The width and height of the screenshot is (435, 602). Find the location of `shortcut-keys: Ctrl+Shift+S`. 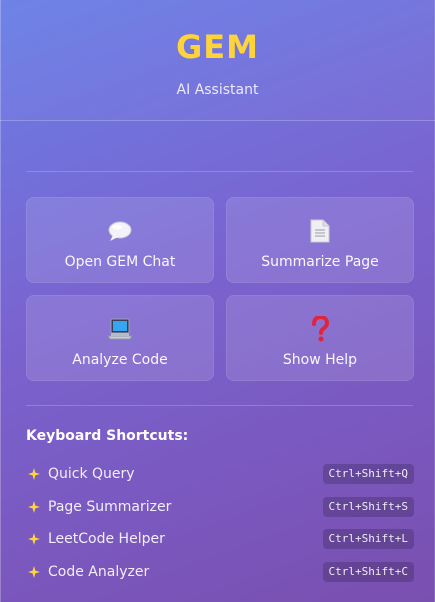

shortcut-keys: Ctrl+Shift+S is located at coordinates (368, 506).